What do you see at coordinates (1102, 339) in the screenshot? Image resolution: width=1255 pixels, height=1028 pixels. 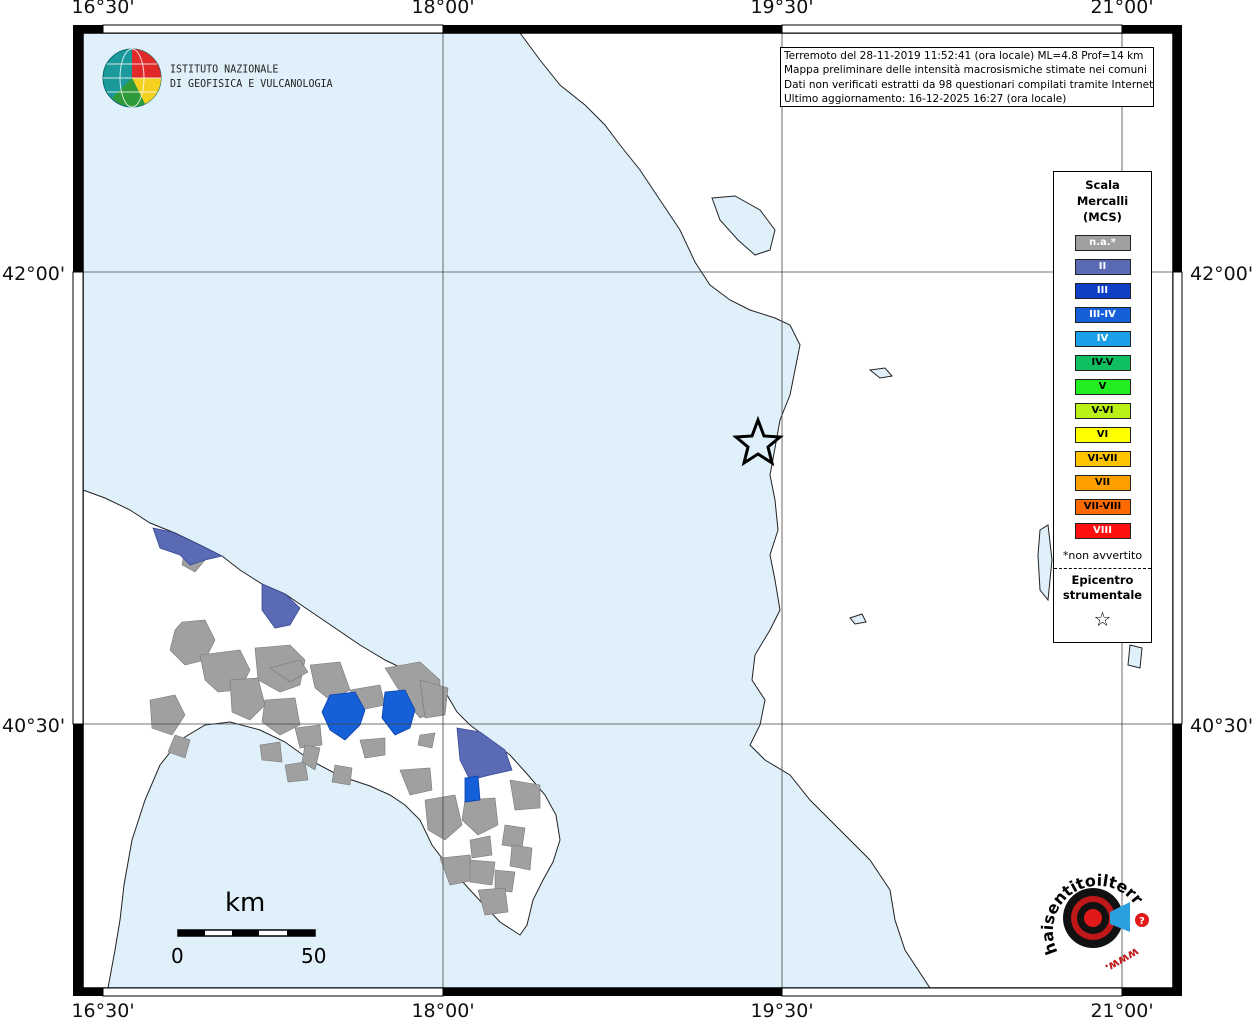 I see `legend-swatch-iv: IV` at bounding box center [1102, 339].